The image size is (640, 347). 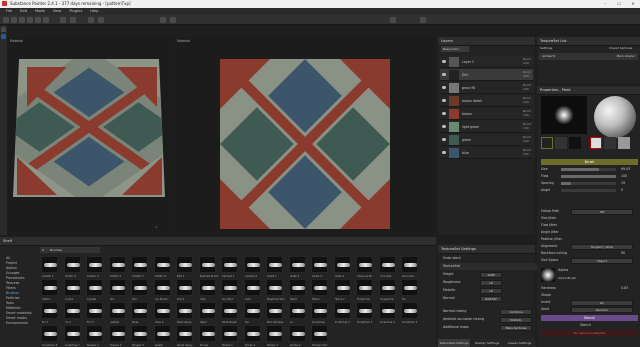 I want to click on viewport-3d: Material ⊥, so click(x=90, y=136).